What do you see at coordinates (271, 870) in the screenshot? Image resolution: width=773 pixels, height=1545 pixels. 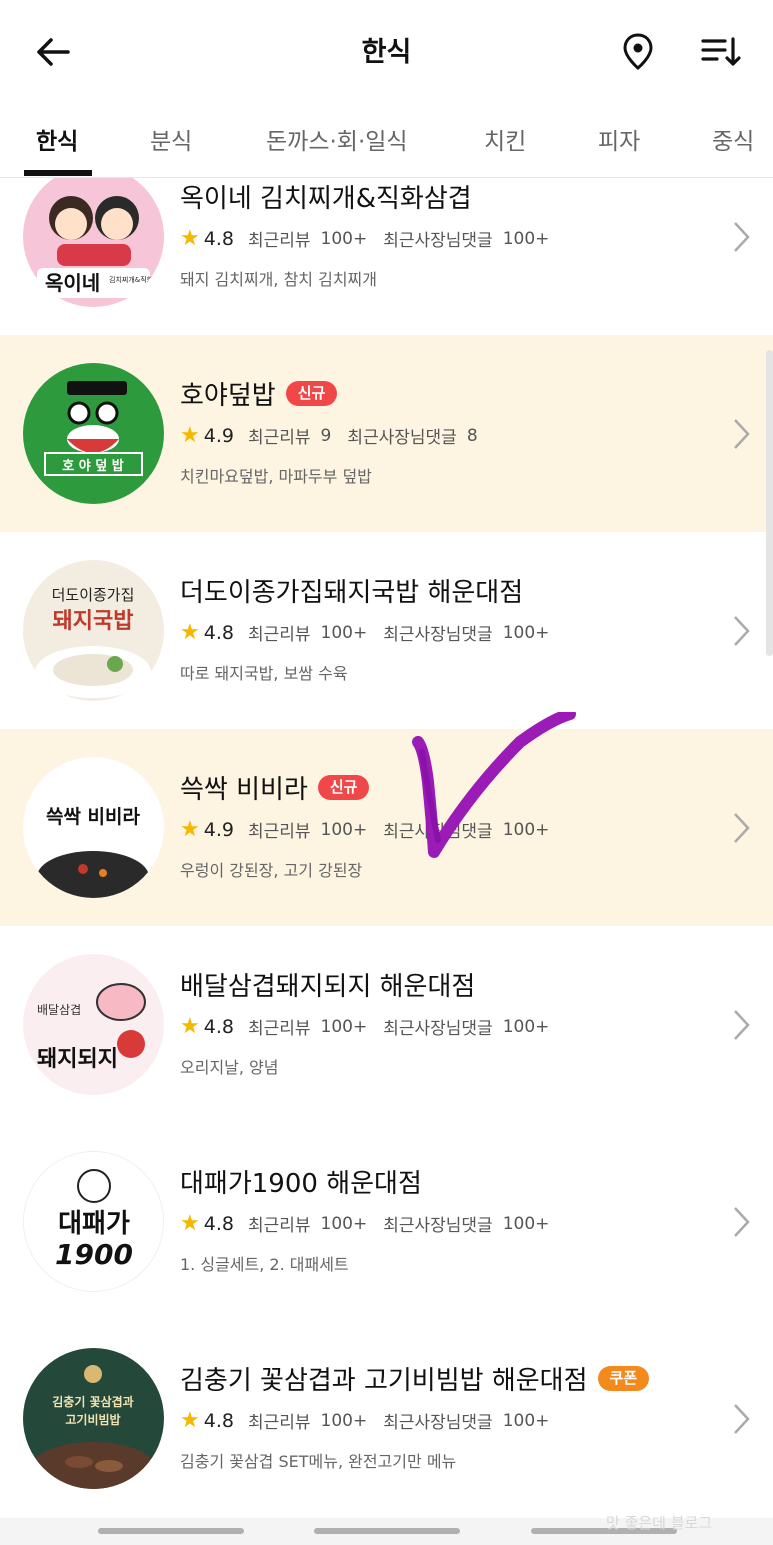 I see `restaurant-menu: 우렁이 강된장, 고기 강된장` at bounding box center [271, 870].